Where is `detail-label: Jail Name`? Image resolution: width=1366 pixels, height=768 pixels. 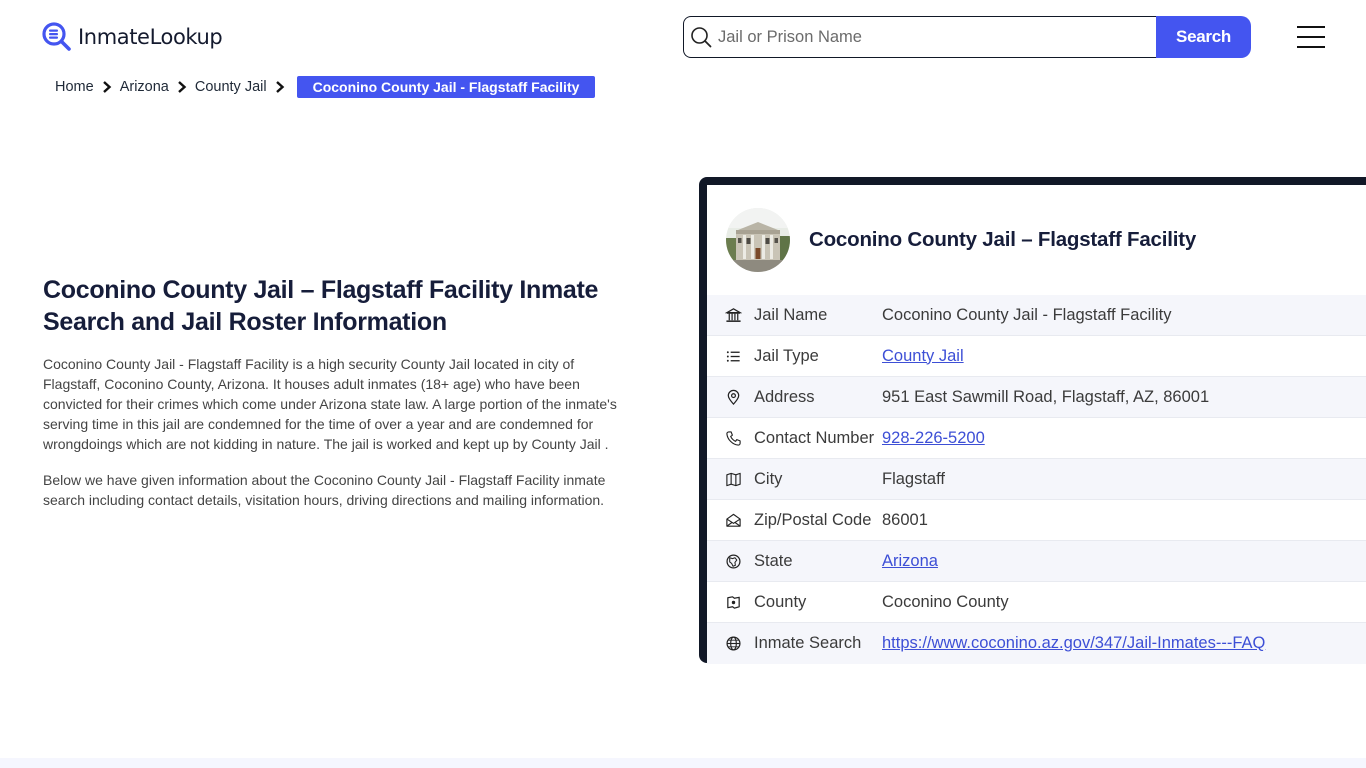 detail-label: Jail Name is located at coordinates (791, 314).